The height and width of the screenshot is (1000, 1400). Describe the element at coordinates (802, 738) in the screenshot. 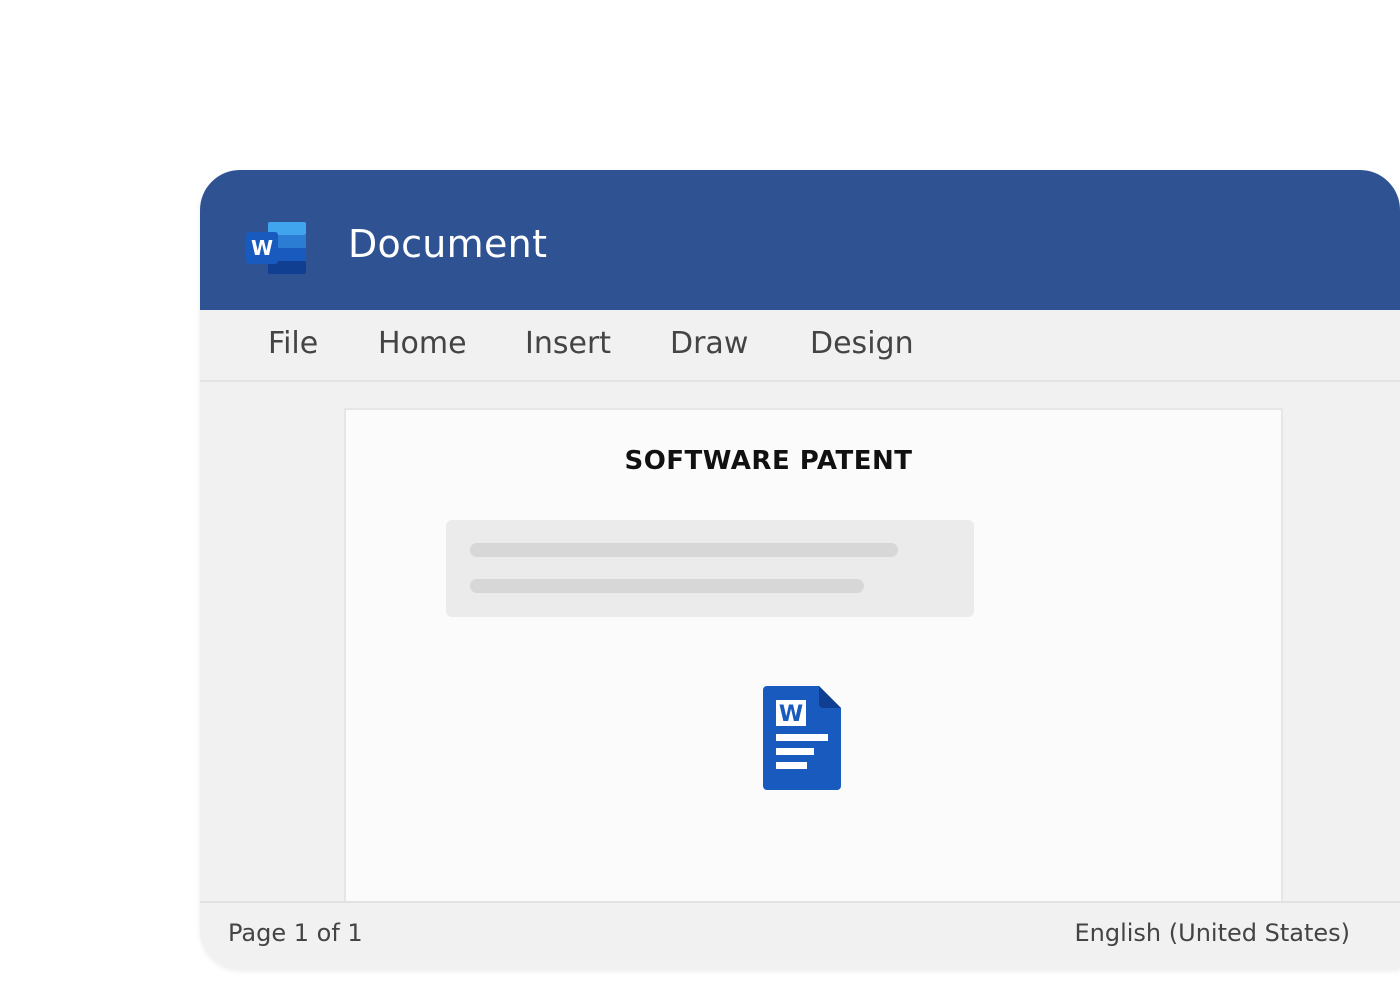

I see `word-document-icon: W` at that location.